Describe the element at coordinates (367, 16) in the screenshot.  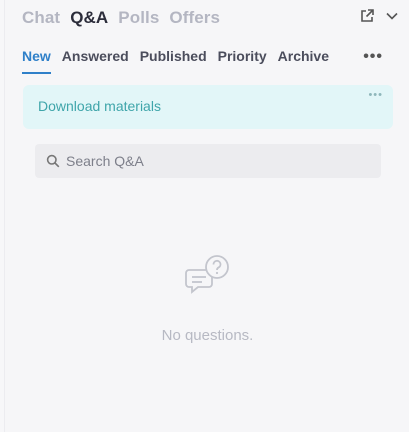
I see `popout-icon` at that location.